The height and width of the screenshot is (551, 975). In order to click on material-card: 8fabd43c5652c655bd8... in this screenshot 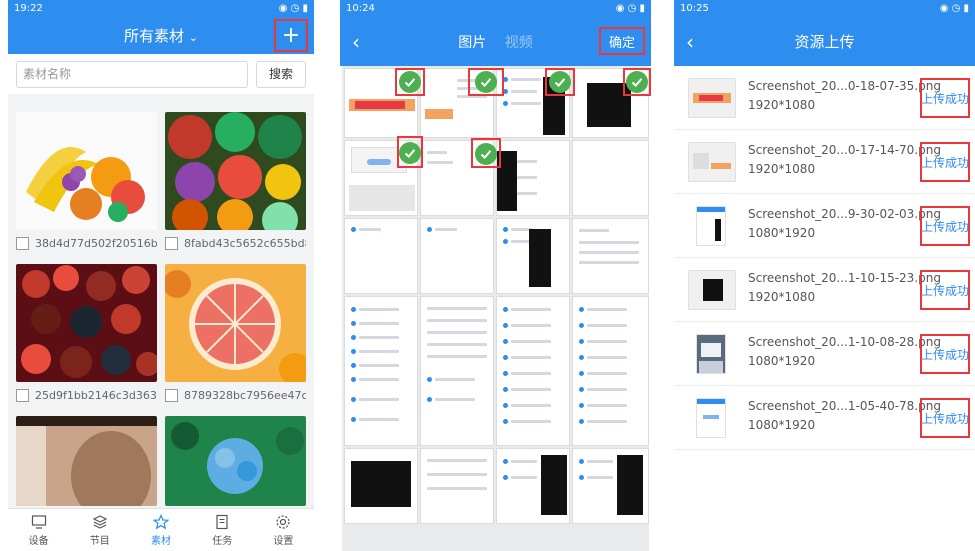, I will do `click(235, 184)`.